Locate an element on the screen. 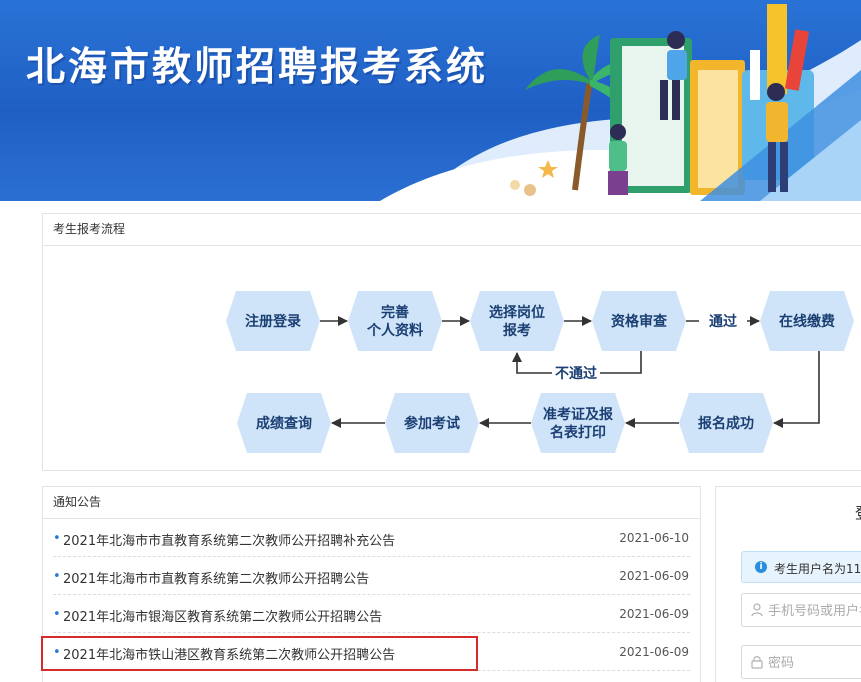 The width and height of the screenshot is (861, 682). flow-step-label: 参加考试 is located at coordinates (432, 423).